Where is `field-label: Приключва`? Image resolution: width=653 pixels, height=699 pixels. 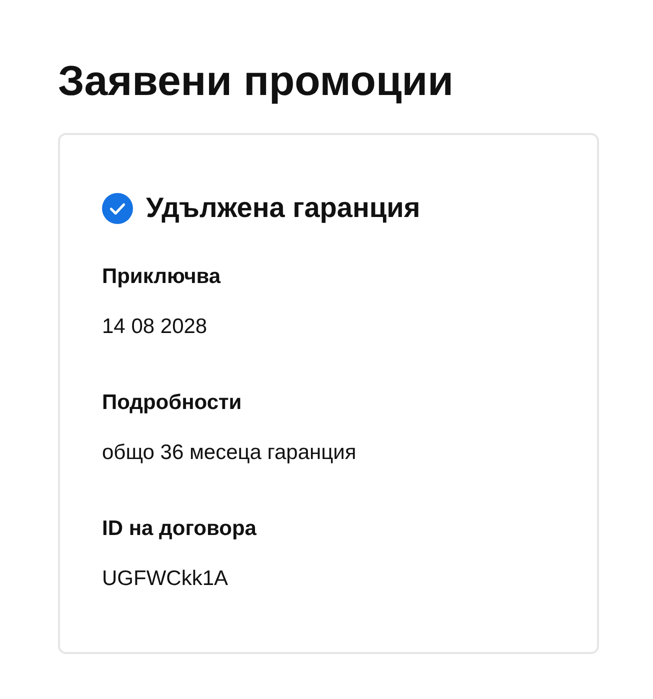 field-label: Приключва is located at coordinates (161, 277).